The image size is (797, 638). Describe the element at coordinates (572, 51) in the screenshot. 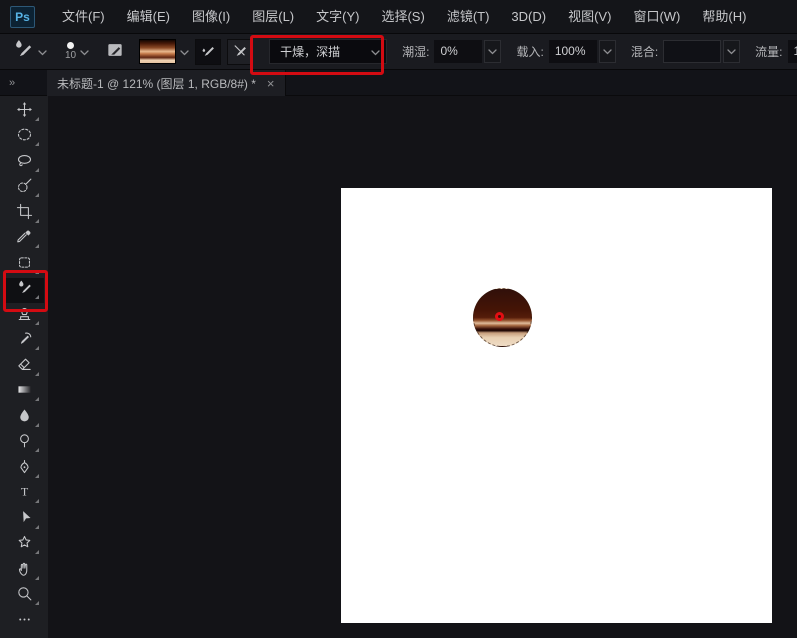

I see `load-value: 100%` at that location.